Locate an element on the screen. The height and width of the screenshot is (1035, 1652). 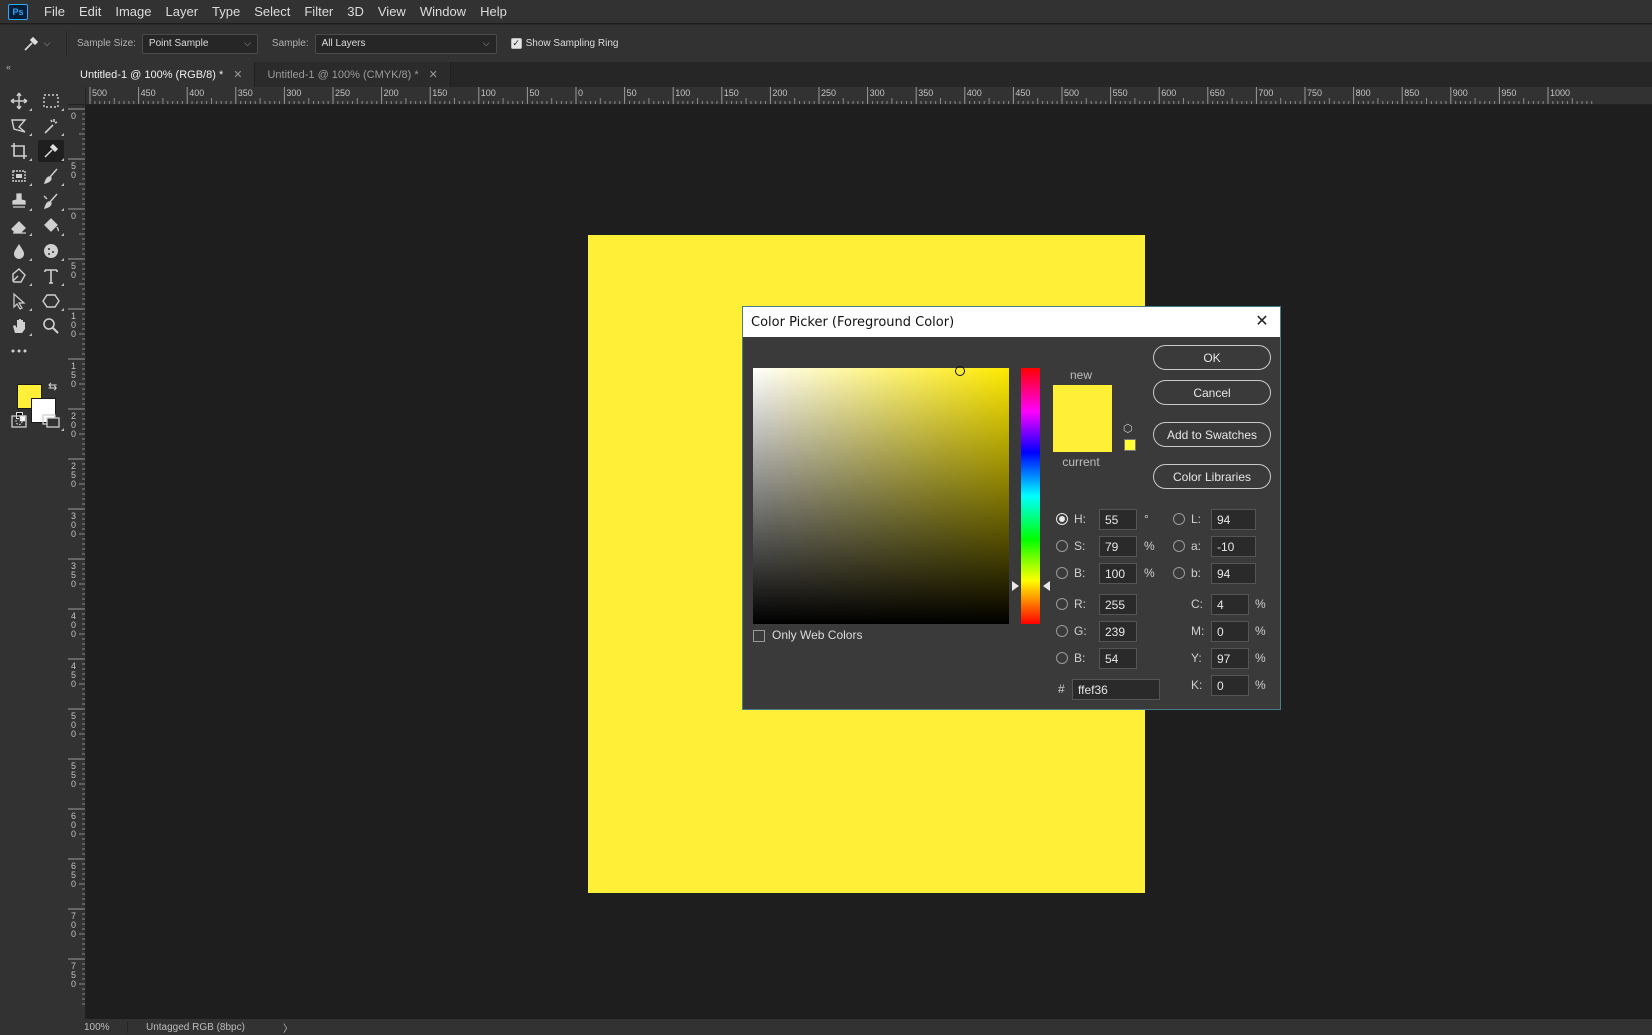
blue-input: 54 is located at coordinates (1118, 658).